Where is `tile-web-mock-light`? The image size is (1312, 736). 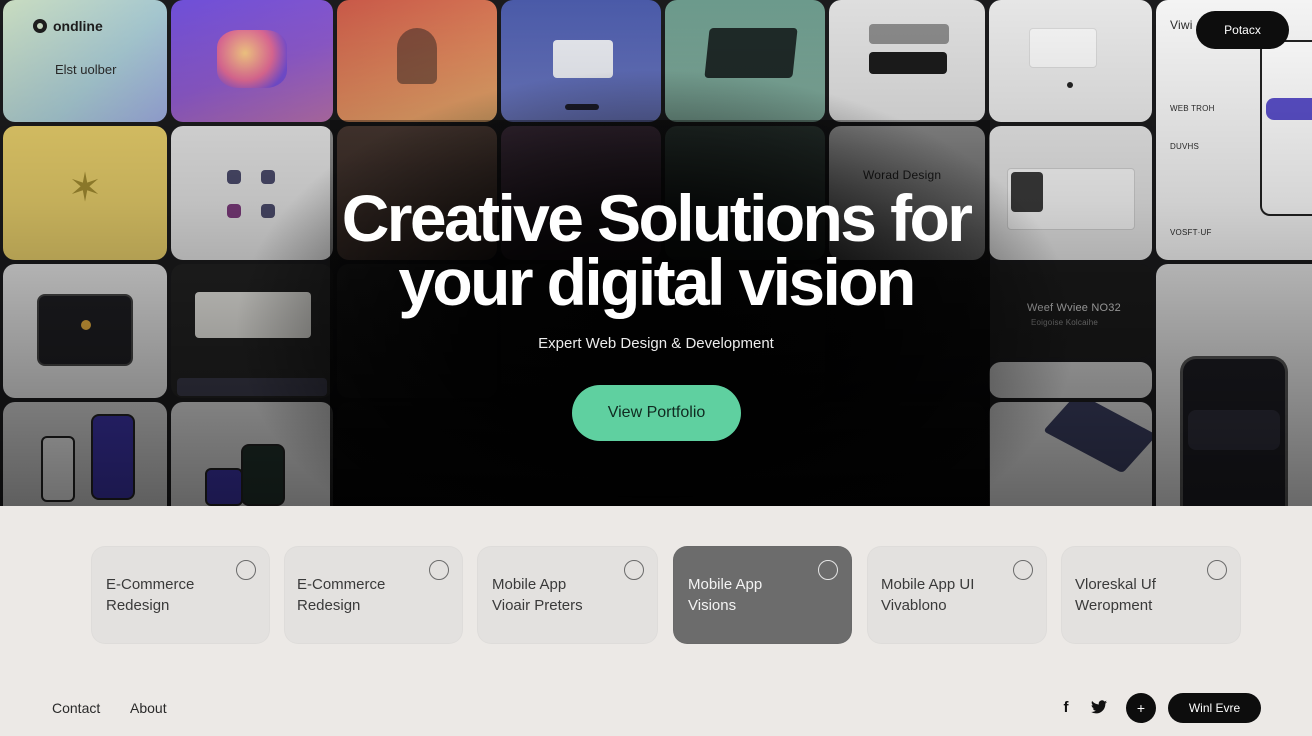
tile-web-mock-light is located at coordinates (1070, 193).